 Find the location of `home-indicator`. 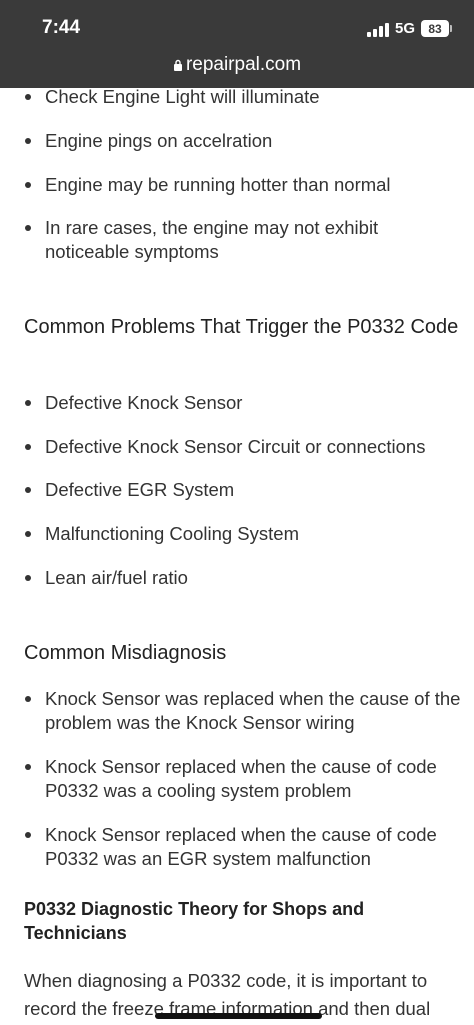

home-indicator is located at coordinates (238, 1016).